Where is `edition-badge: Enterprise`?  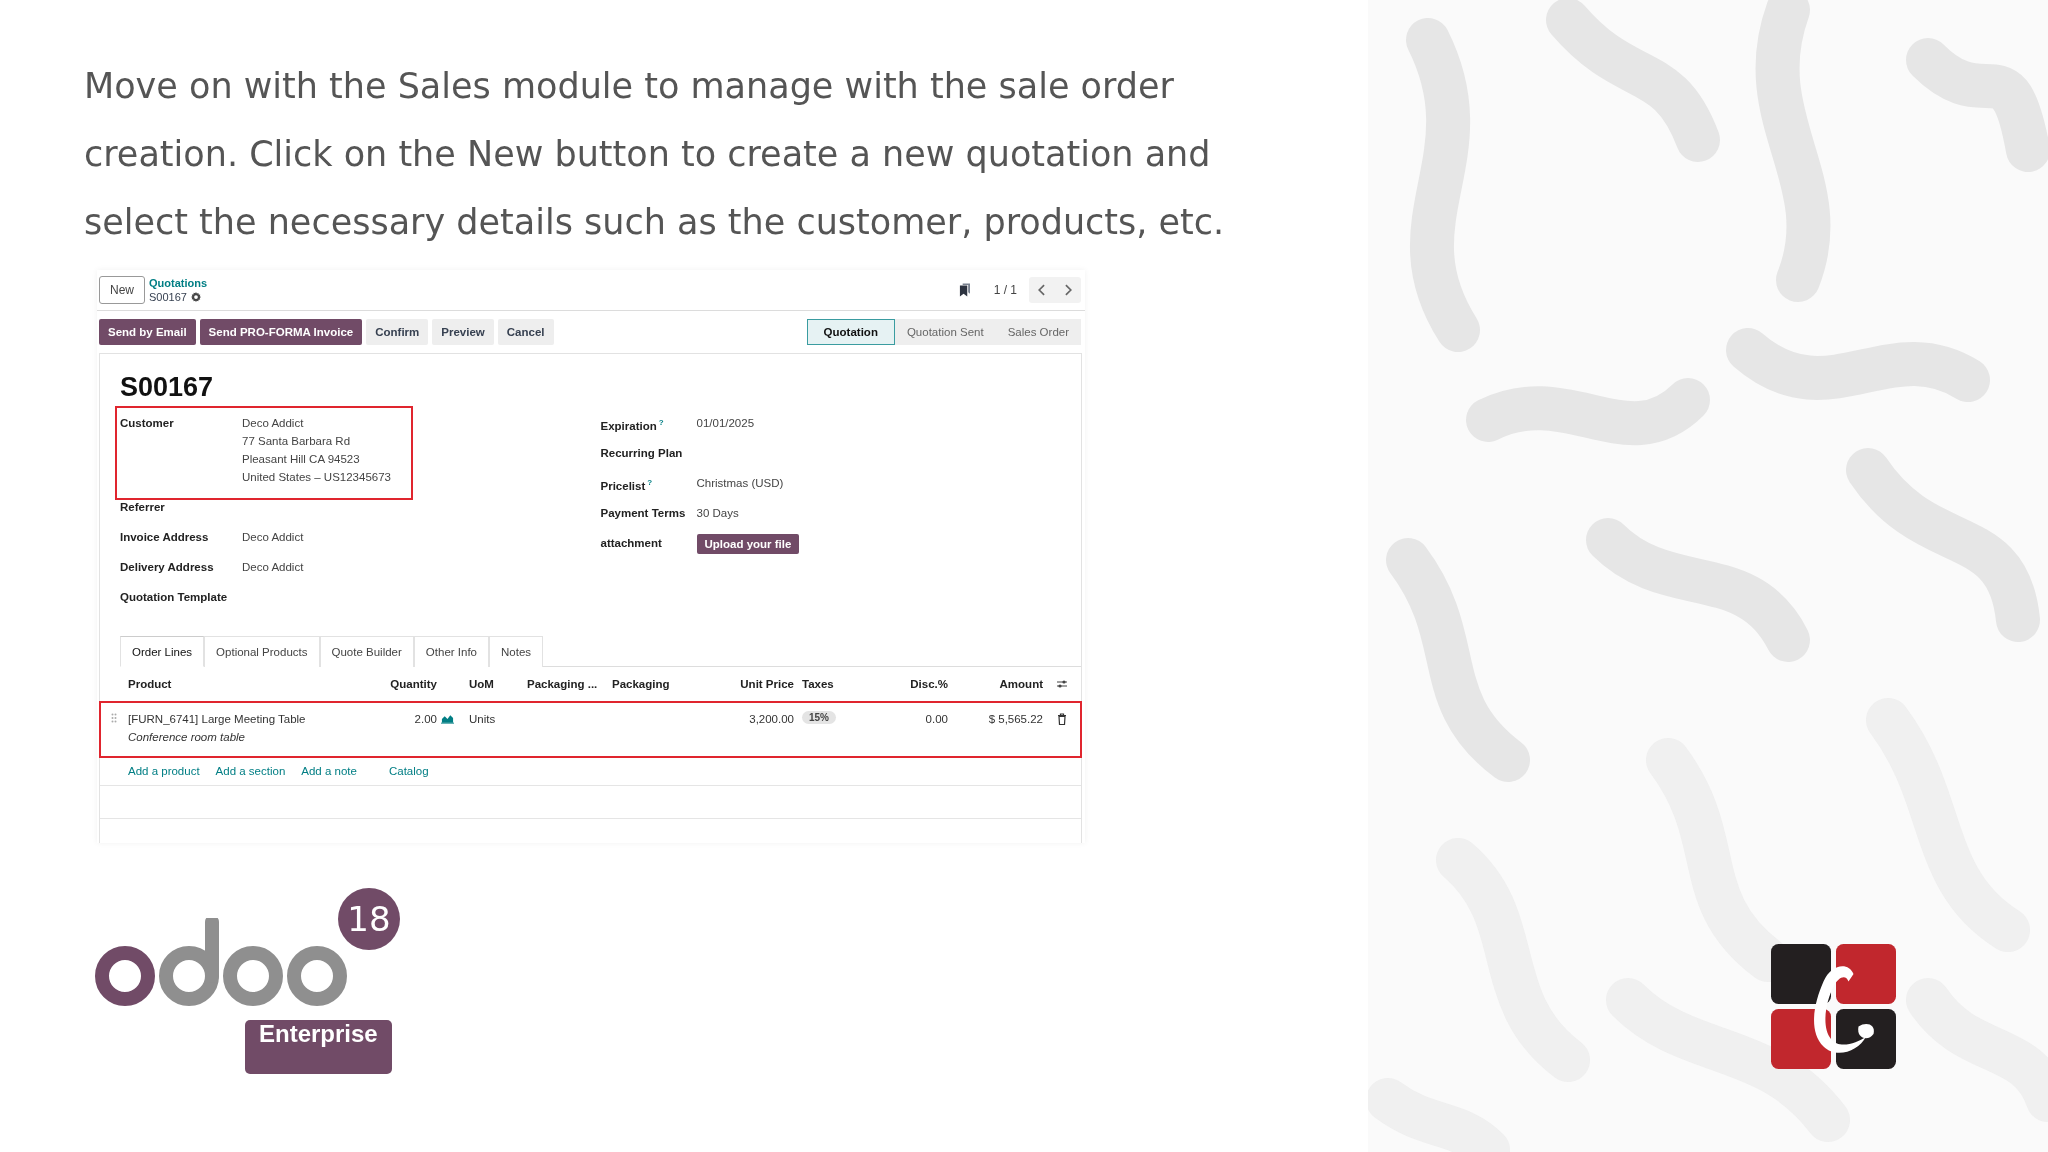 edition-badge: Enterprise is located at coordinates (318, 1047).